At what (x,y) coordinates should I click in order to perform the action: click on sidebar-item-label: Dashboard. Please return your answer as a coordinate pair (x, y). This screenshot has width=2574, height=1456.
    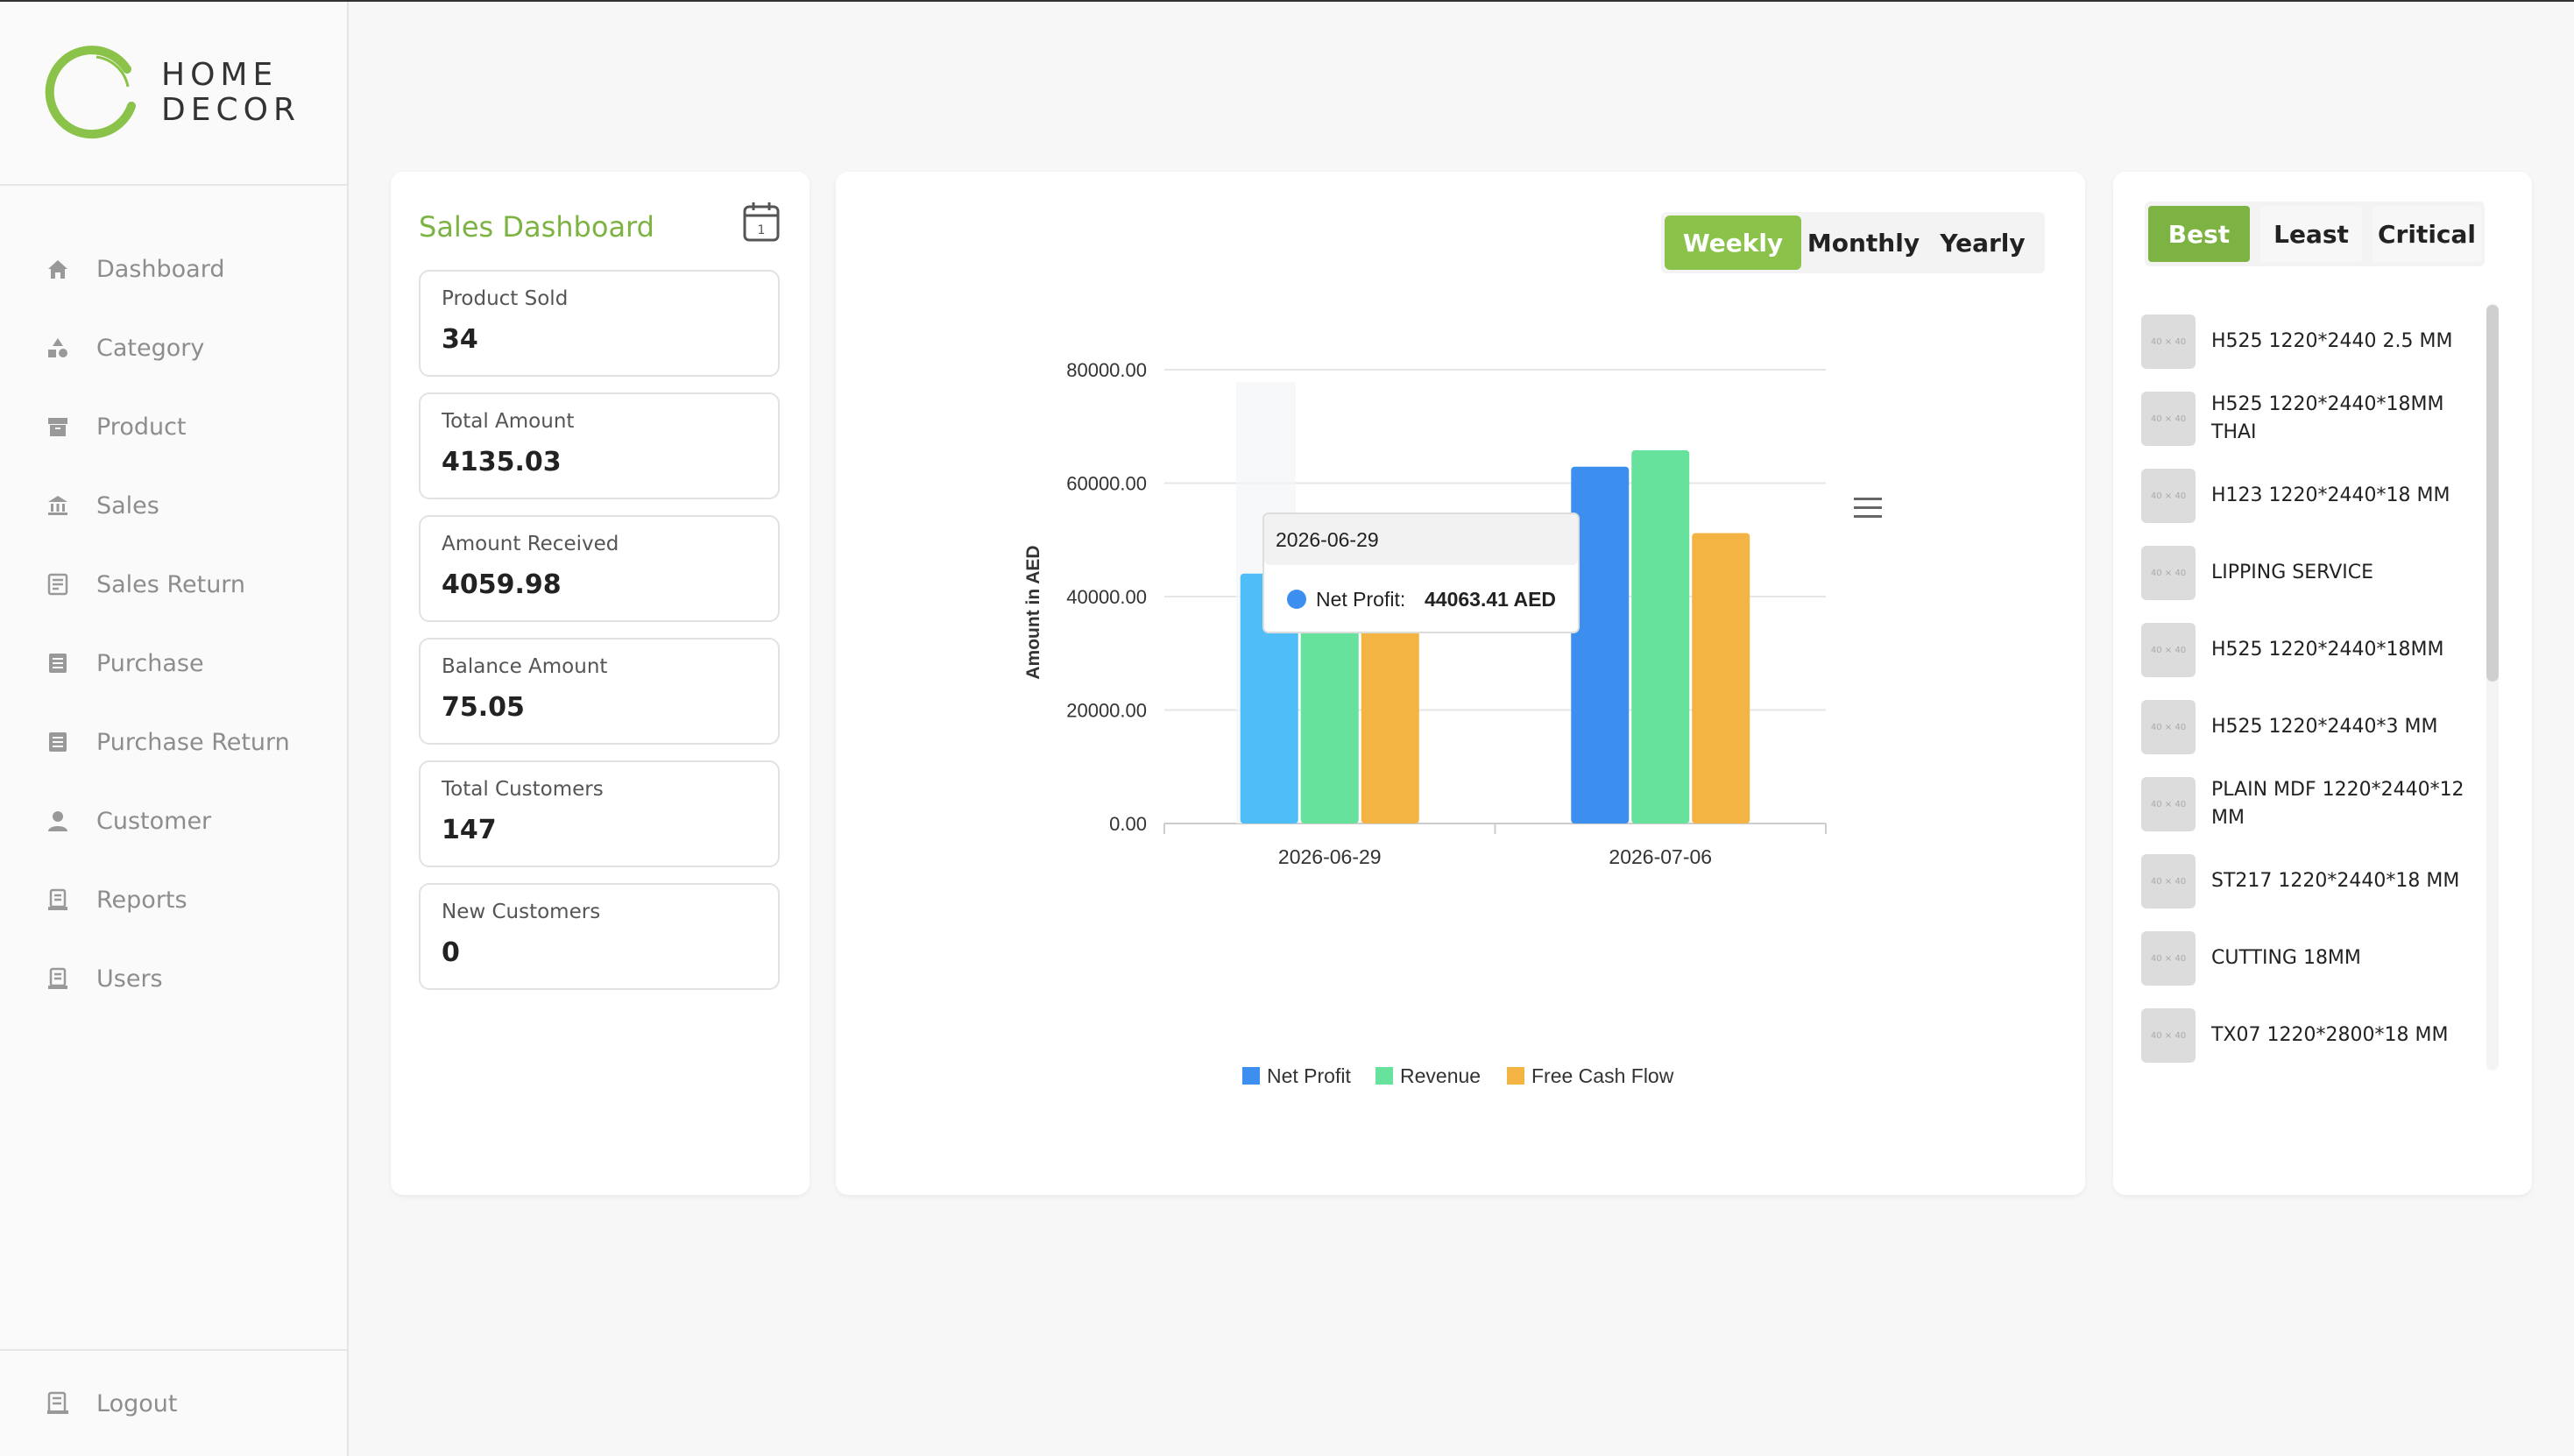
    Looking at the image, I should click on (160, 269).